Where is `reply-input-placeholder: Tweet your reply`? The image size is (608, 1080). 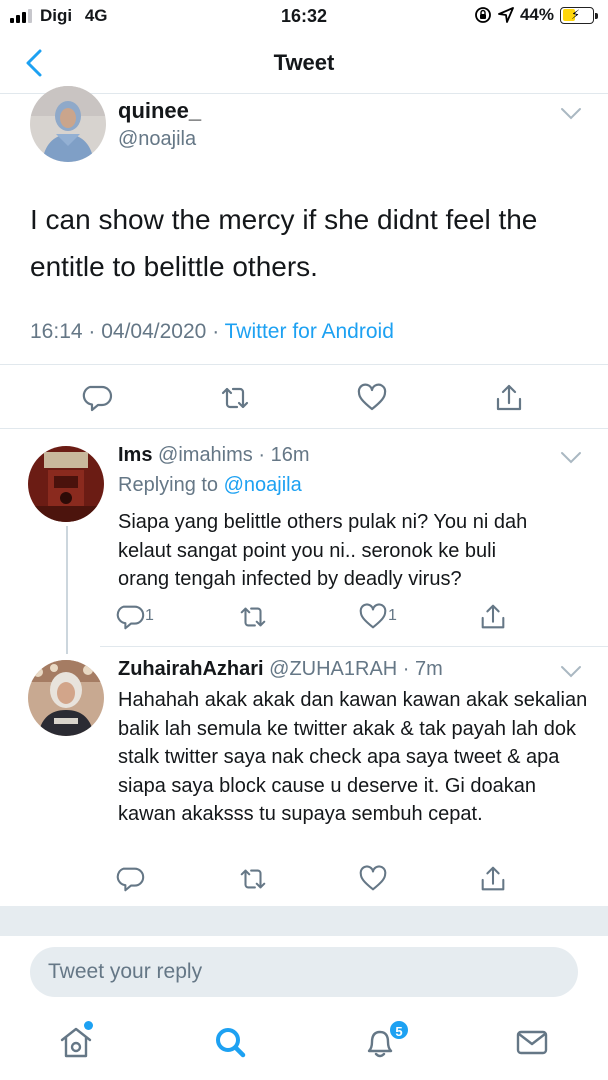 reply-input-placeholder: Tweet your reply is located at coordinates (125, 971).